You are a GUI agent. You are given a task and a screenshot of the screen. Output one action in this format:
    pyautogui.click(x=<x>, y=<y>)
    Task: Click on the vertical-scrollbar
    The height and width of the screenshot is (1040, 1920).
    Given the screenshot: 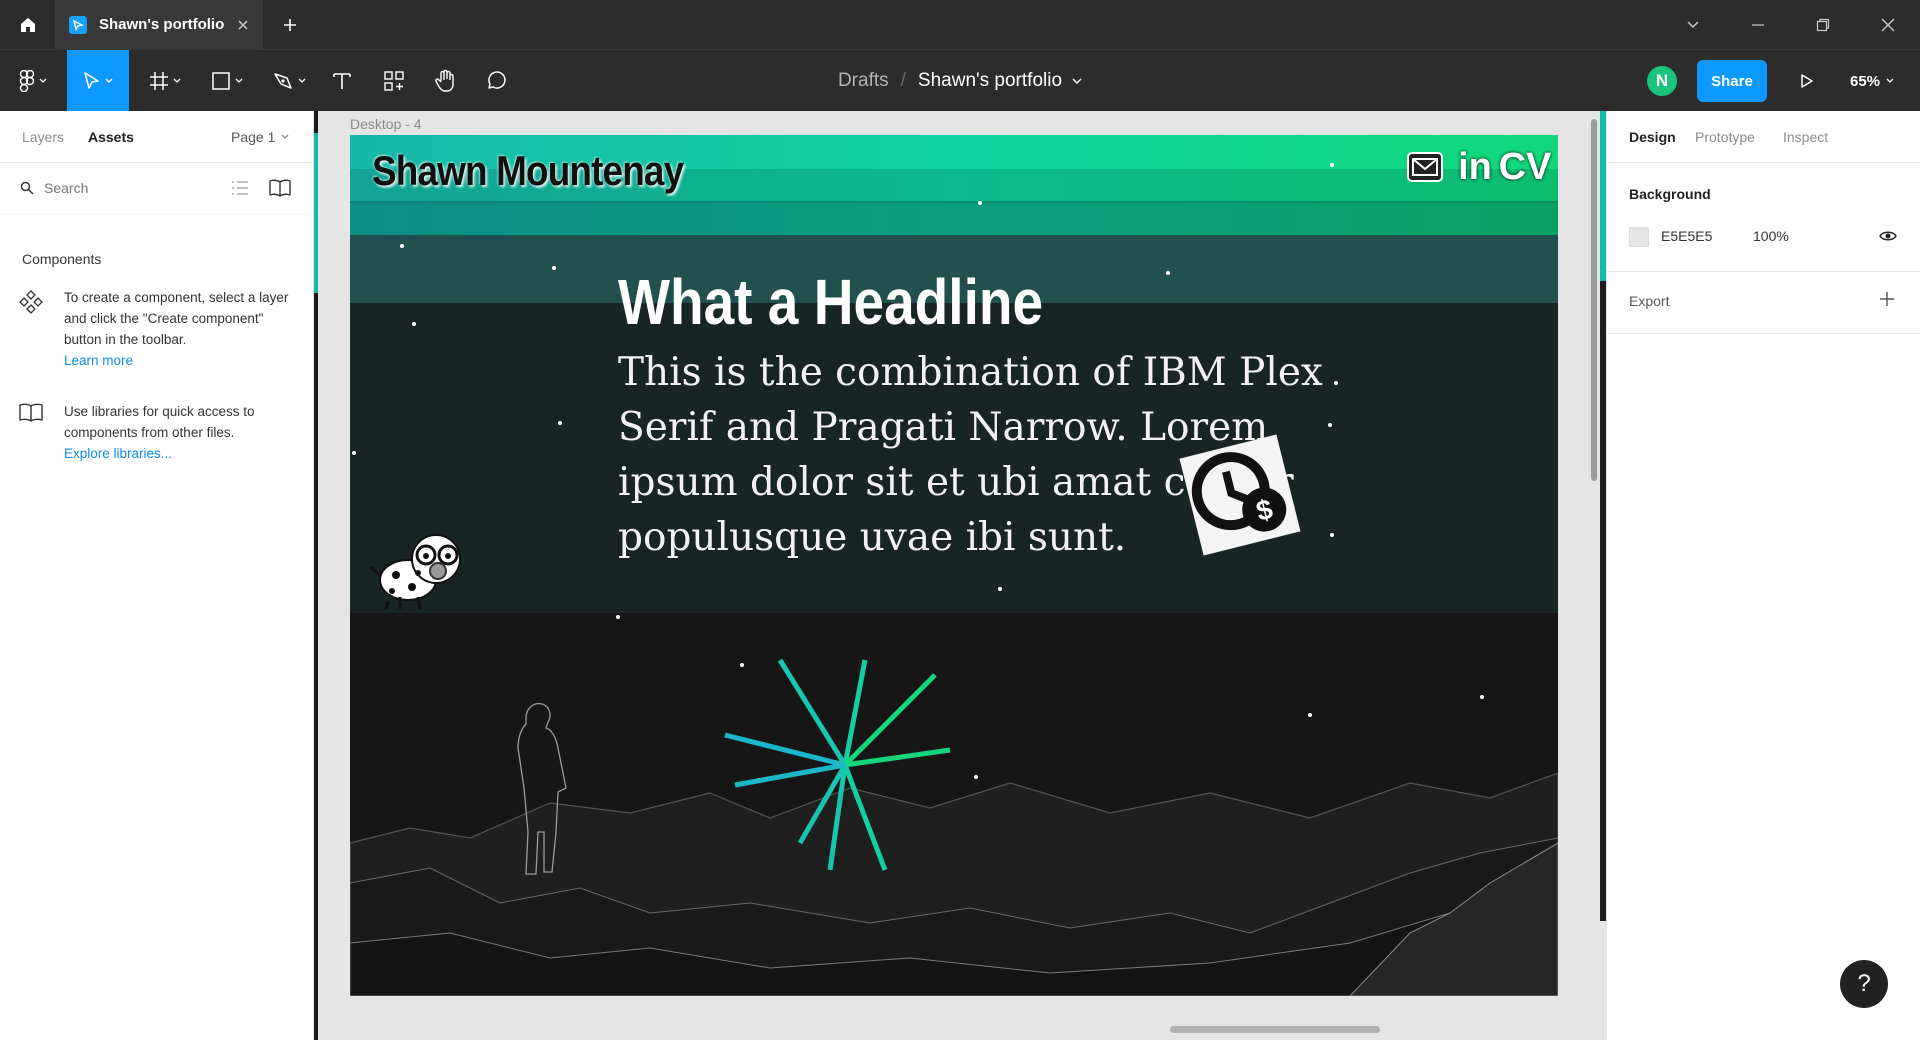 What is the action you would take?
    pyautogui.click(x=1594, y=300)
    